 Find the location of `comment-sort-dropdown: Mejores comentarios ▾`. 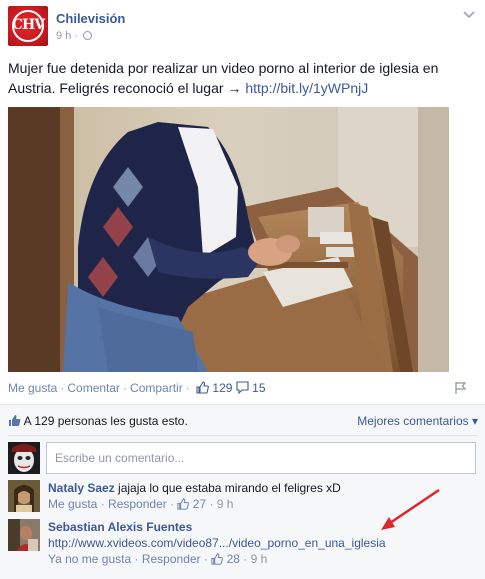

comment-sort-dropdown: Mejores comentarios ▾ is located at coordinates (417, 421).